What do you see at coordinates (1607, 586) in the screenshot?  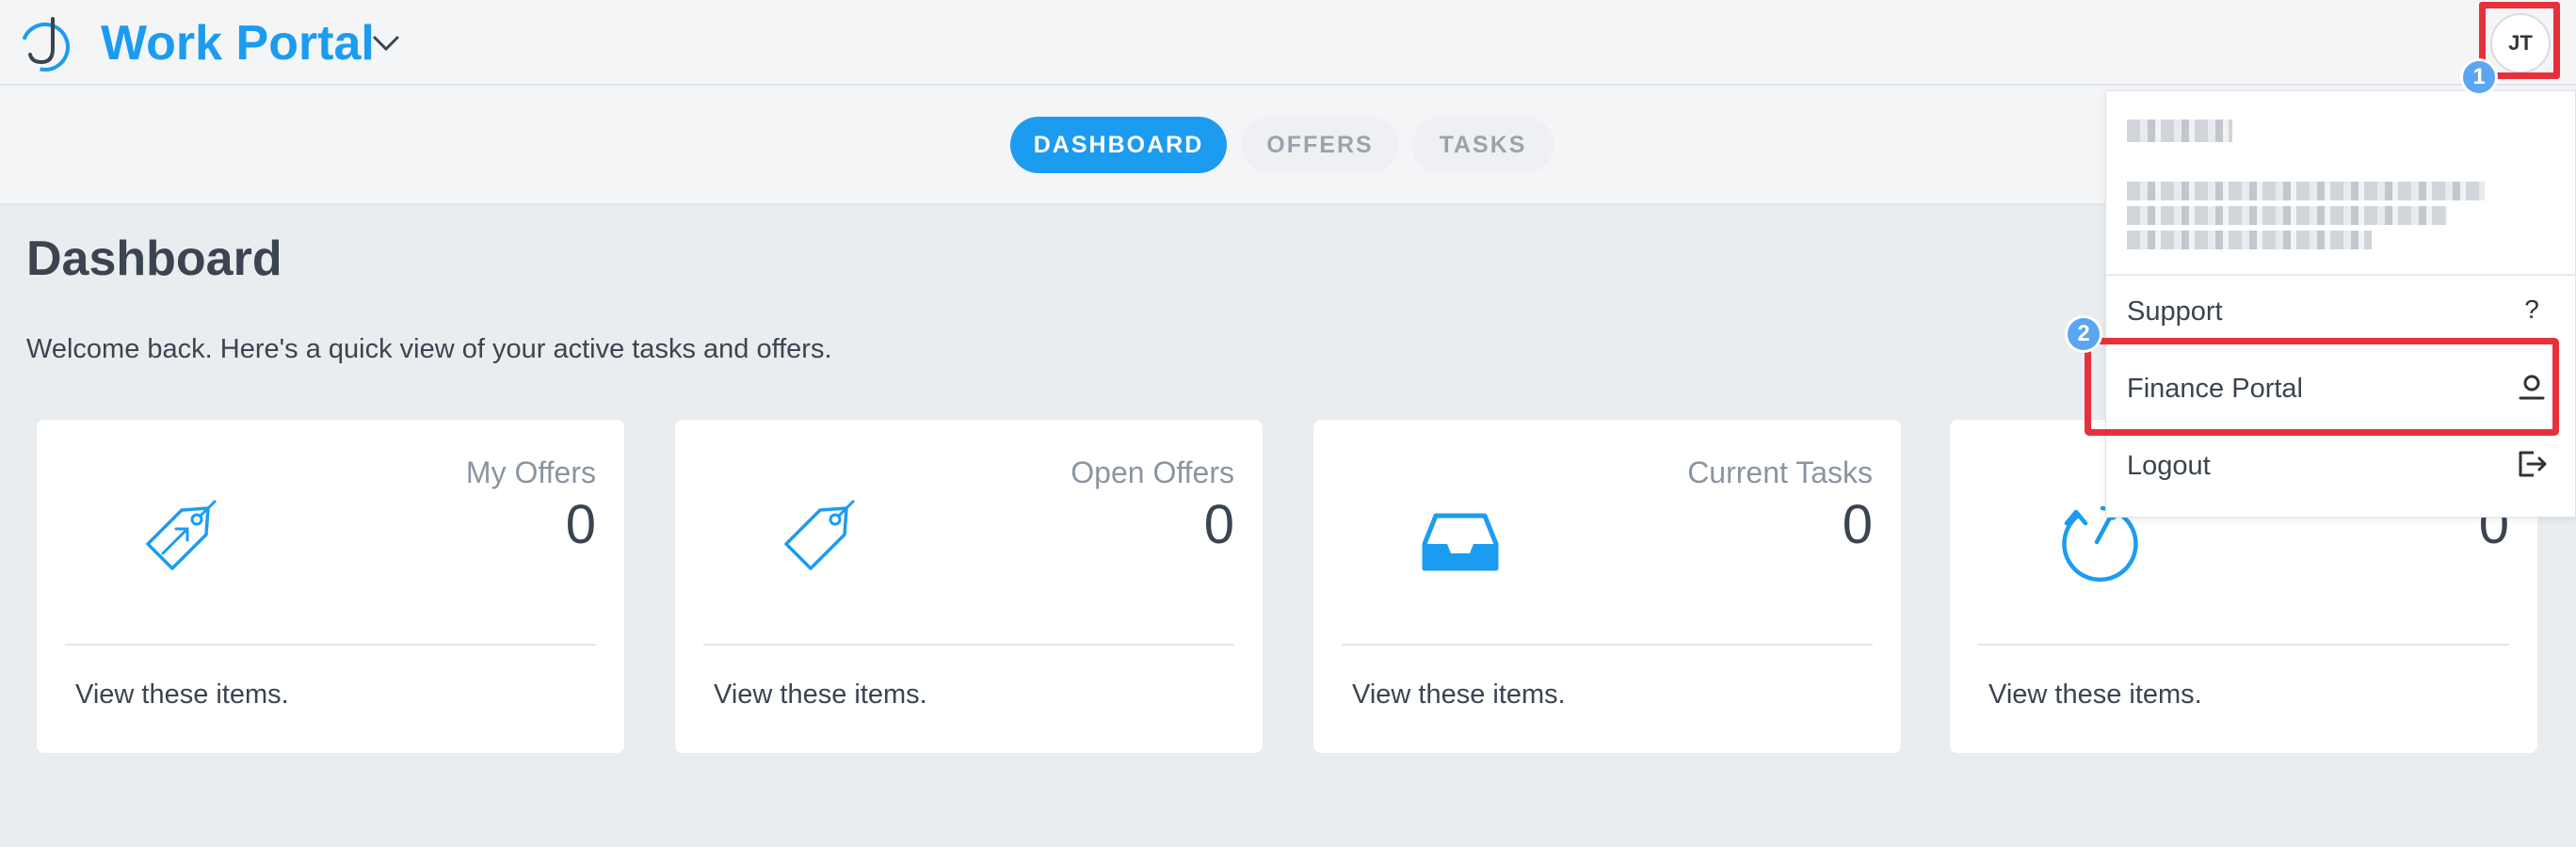 I see `card-current-tasks: Current Tasks 0 View these items.` at bounding box center [1607, 586].